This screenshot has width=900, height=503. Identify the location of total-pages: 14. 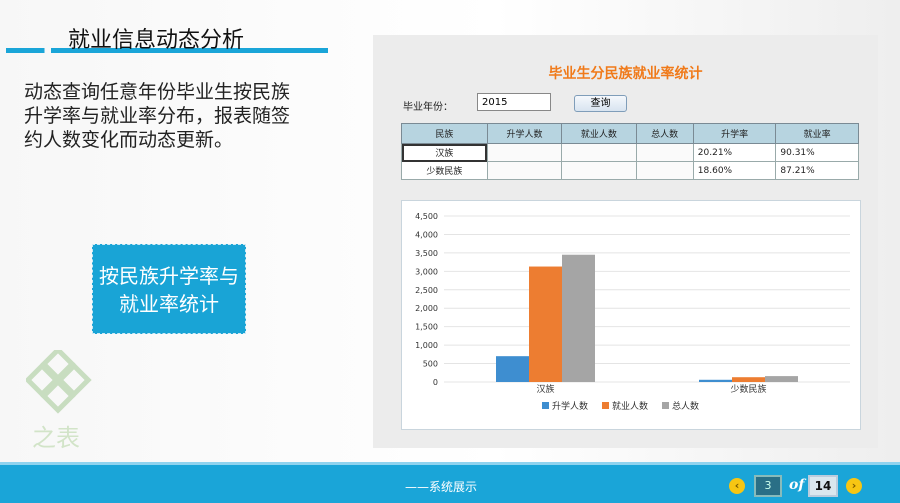
(823, 486).